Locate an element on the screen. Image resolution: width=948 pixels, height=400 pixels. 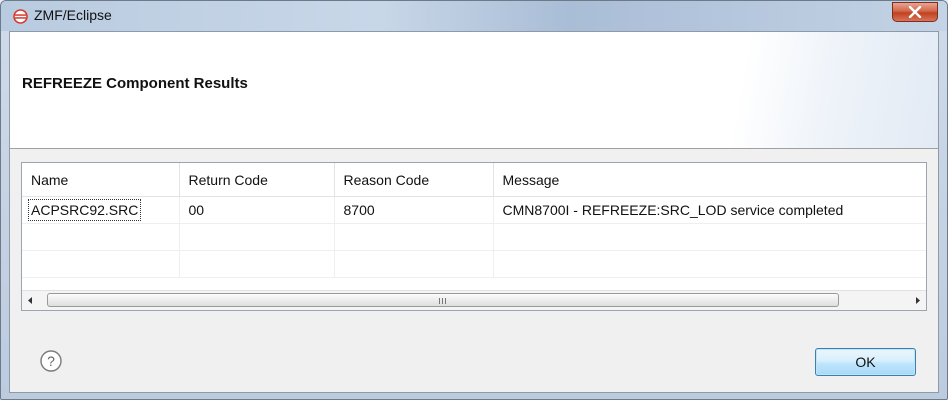
column-header-message: Message is located at coordinates (709, 180).